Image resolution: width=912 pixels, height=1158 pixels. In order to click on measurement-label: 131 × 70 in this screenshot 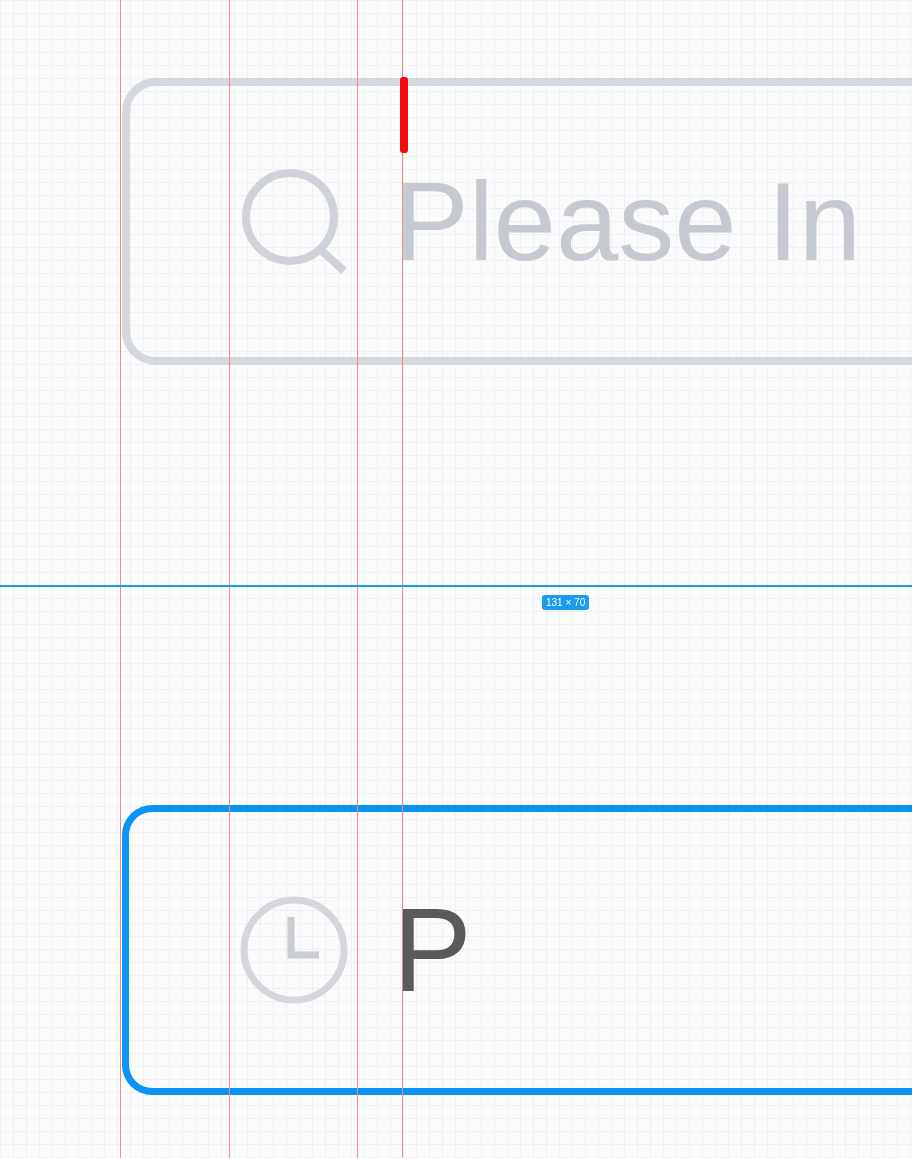, I will do `click(566, 602)`.